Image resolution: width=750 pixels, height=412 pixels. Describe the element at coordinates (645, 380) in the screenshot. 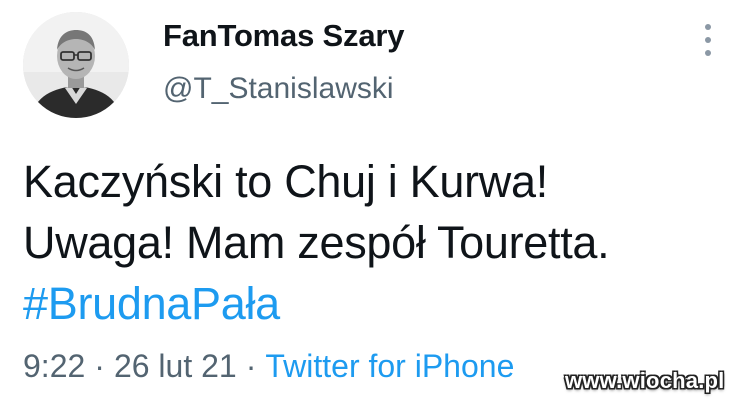

I see `watermark: www.wiocha.pl` at that location.